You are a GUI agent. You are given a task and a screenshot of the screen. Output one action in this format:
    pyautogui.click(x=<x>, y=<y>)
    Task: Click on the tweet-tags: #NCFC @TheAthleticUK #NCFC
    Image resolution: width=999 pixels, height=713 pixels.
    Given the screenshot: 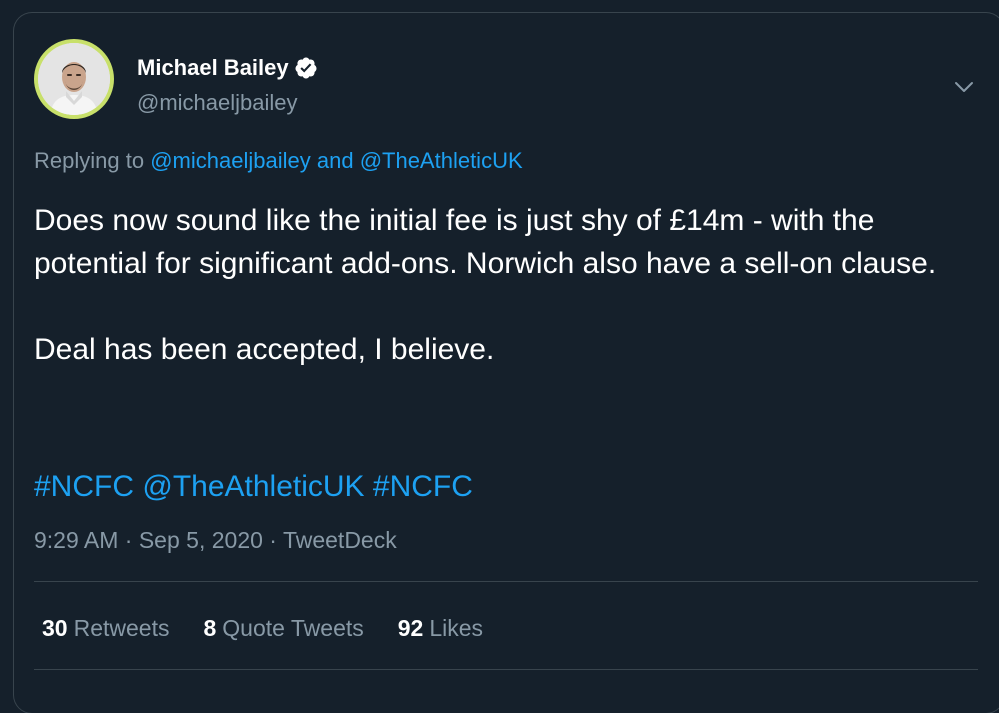 What is the action you would take?
    pyautogui.click(x=253, y=486)
    